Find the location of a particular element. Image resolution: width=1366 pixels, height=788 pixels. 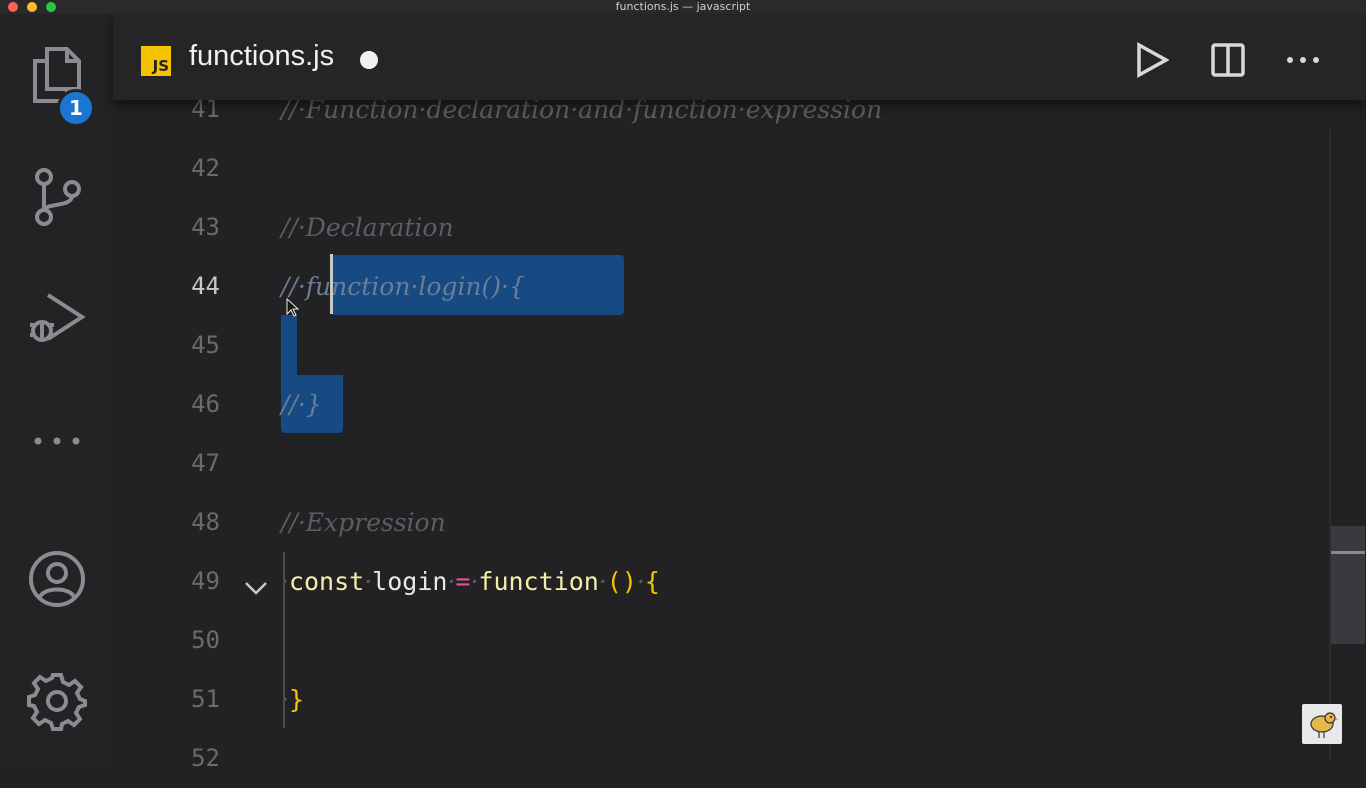

unsaved-dot-icon is located at coordinates (369, 60).